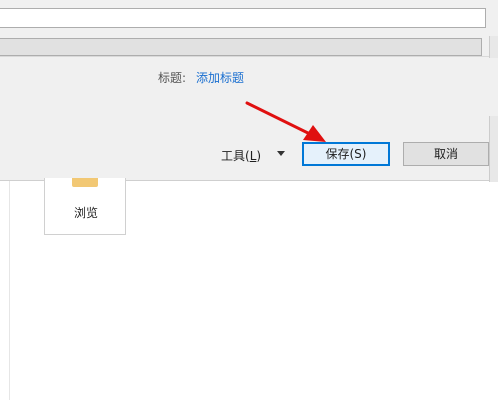  I want to click on folder-item: 浏览, so click(85, 206).